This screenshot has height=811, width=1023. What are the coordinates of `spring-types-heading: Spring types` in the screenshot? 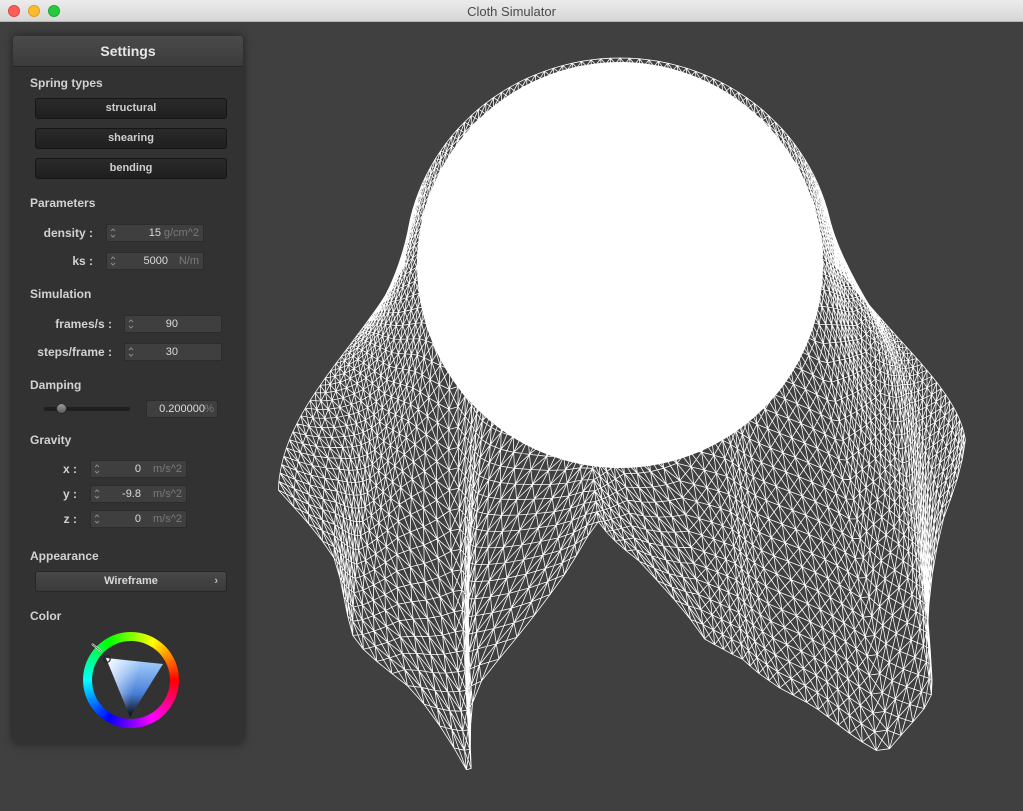 It's located at (66, 83).